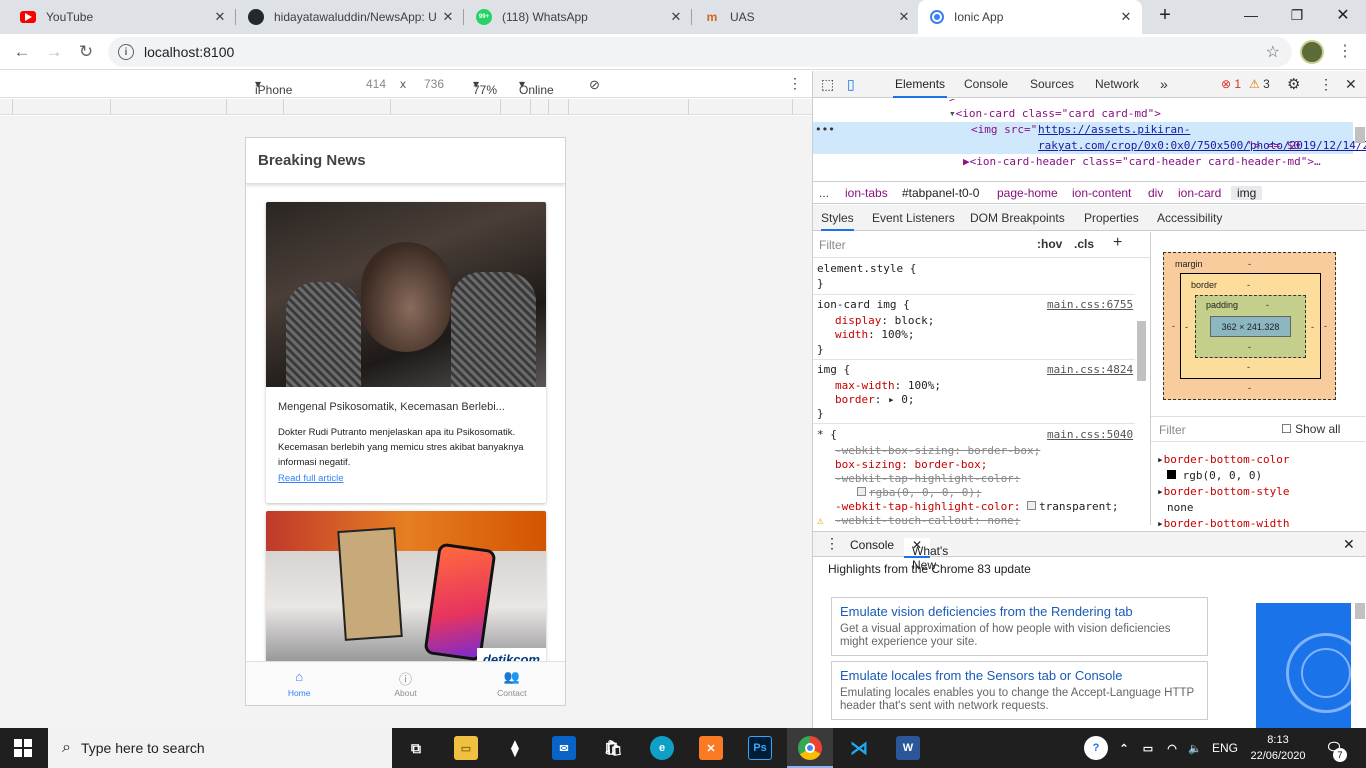 The height and width of the screenshot is (768, 1366). What do you see at coordinates (1351, 84) in the screenshot?
I see `close-devtools-icon: ✕` at bounding box center [1351, 84].